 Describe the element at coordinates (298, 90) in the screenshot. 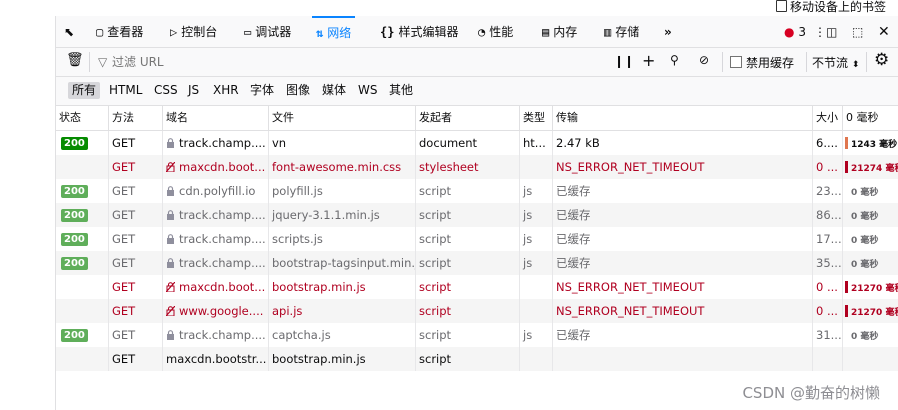

I see `filter-images: 图像` at that location.